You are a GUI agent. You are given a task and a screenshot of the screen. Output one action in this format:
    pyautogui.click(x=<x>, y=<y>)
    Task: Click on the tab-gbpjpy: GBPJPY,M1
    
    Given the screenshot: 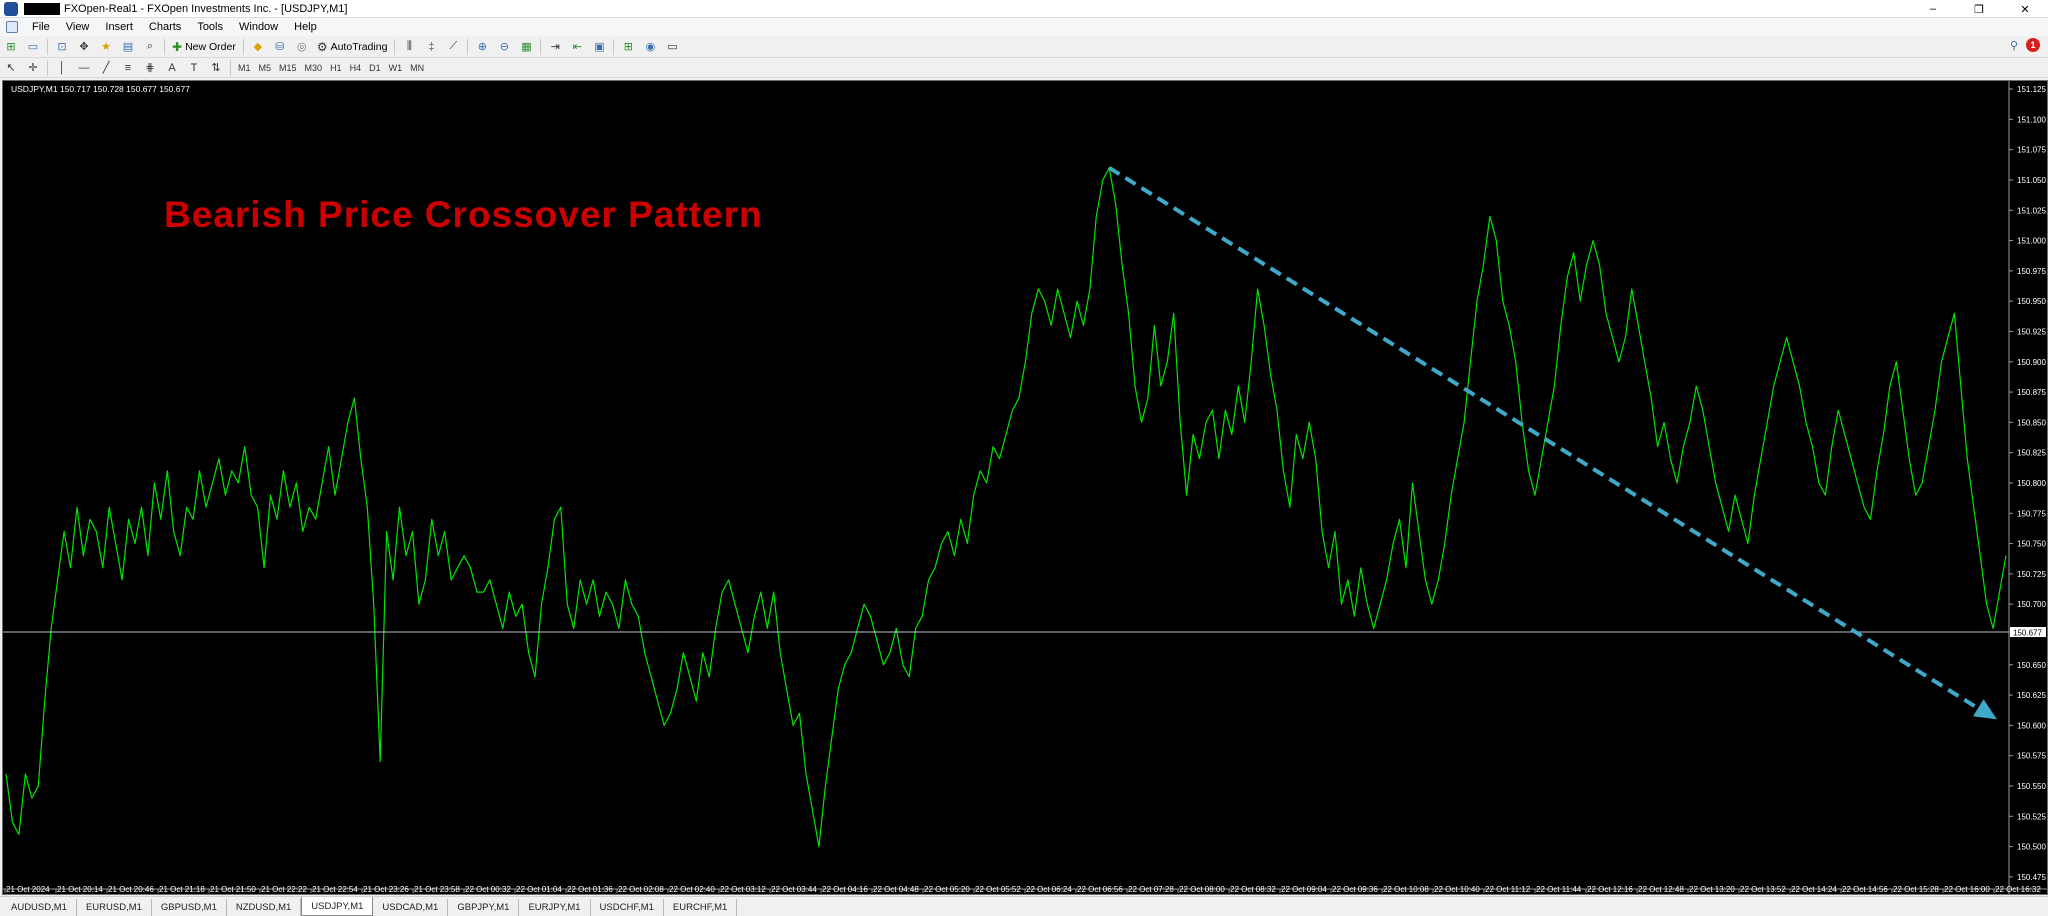 What is the action you would take?
    pyautogui.click(x=484, y=907)
    